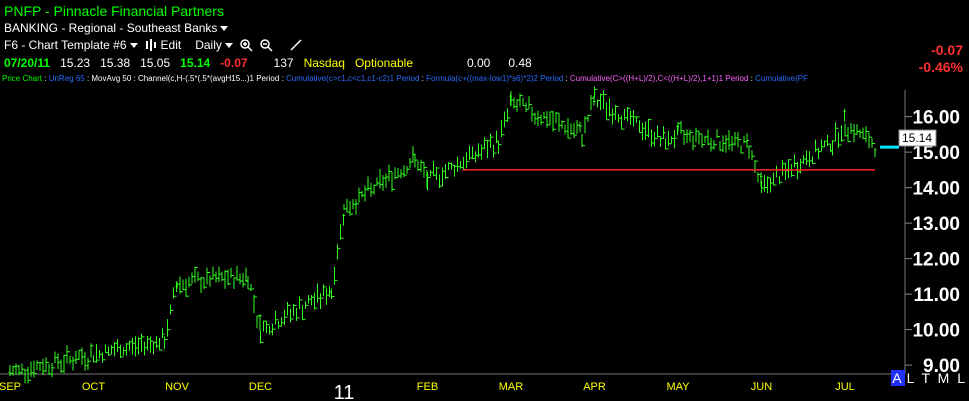 This screenshot has height=401, width=969. What do you see at coordinates (898, 378) in the screenshot?
I see `timeframe-a: A` at bounding box center [898, 378].